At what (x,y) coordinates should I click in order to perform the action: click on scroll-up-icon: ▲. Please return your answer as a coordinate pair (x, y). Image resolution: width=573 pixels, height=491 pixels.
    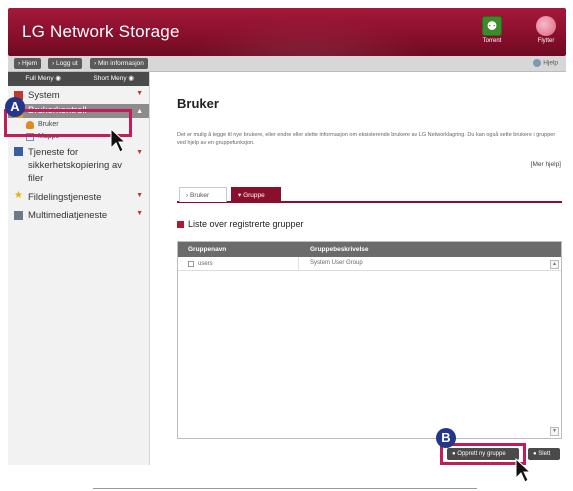
    Looking at the image, I should click on (554, 264).